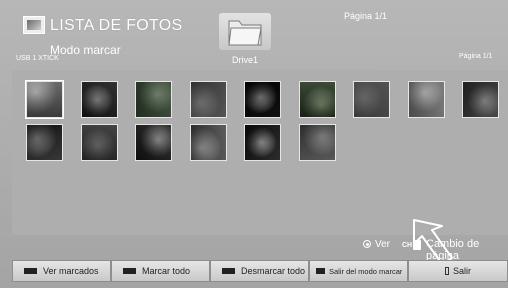 The height and width of the screenshot is (288, 508). What do you see at coordinates (320, 271) in the screenshot?
I see `blue-key-icon` at bounding box center [320, 271].